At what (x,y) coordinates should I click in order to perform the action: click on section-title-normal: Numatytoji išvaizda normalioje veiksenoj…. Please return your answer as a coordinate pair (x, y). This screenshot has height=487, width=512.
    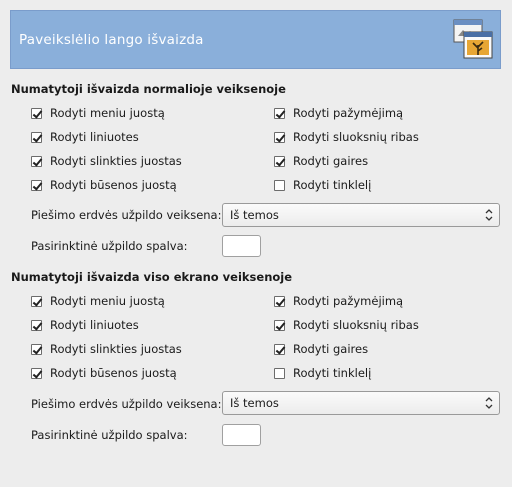
    Looking at the image, I should click on (148, 89).